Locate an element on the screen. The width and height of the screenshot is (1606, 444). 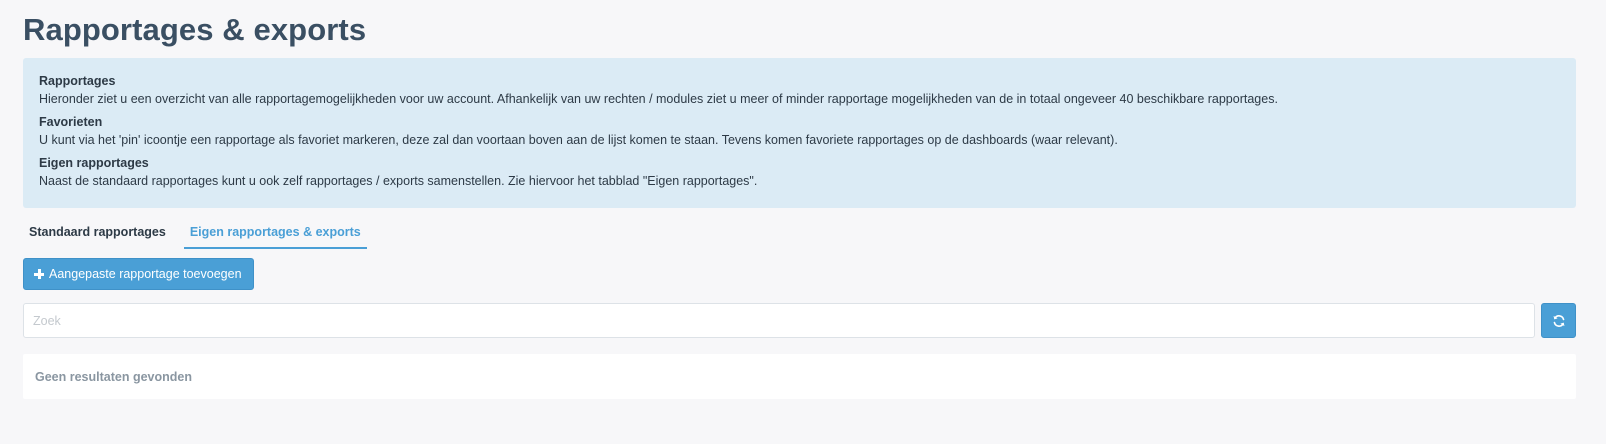
tab-standaard-rapportages: Standaard rapportages is located at coordinates (97, 234).